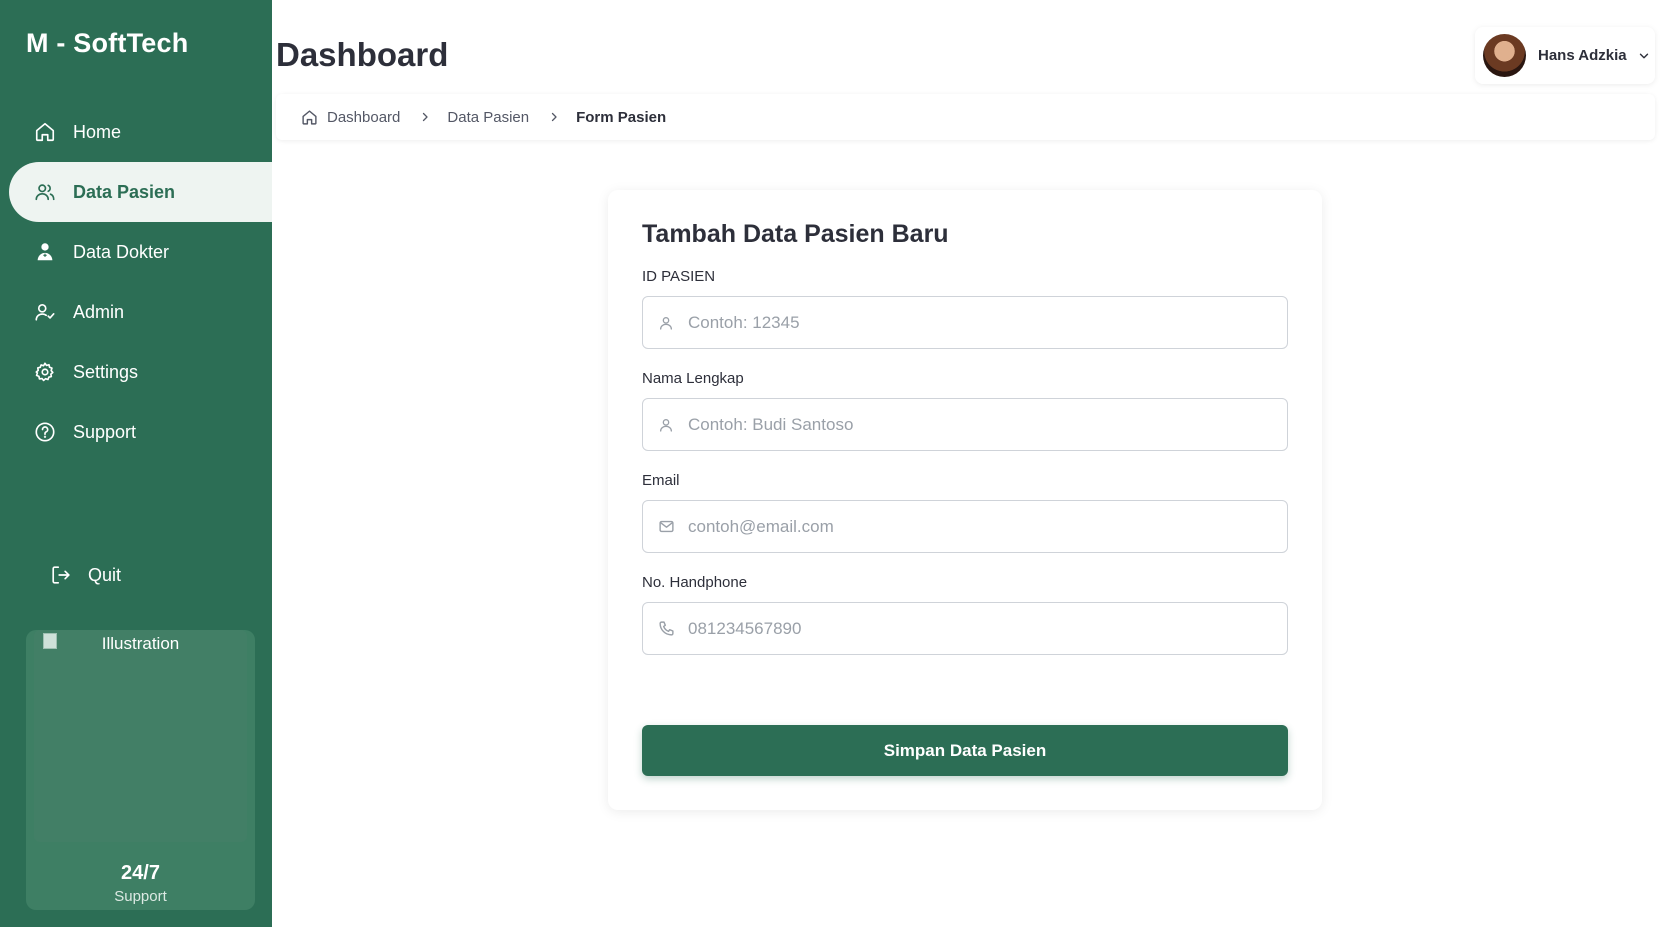 Image resolution: width=1680 pixels, height=927 pixels. Describe the element at coordinates (136, 132) in the screenshot. I see `sidebar-item-home: Home` at that location.